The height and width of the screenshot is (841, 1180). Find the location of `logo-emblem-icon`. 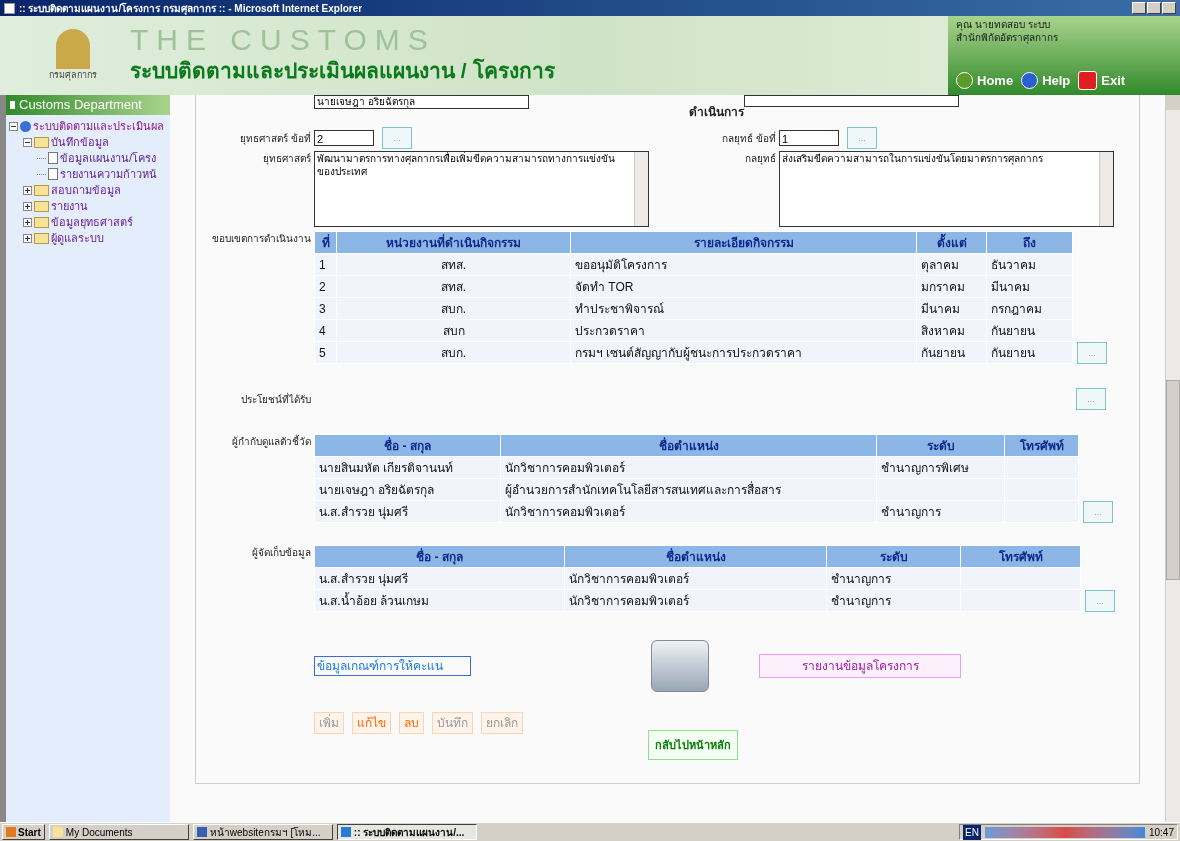

logo-emblem-icon is located at coordinates (73, 48).